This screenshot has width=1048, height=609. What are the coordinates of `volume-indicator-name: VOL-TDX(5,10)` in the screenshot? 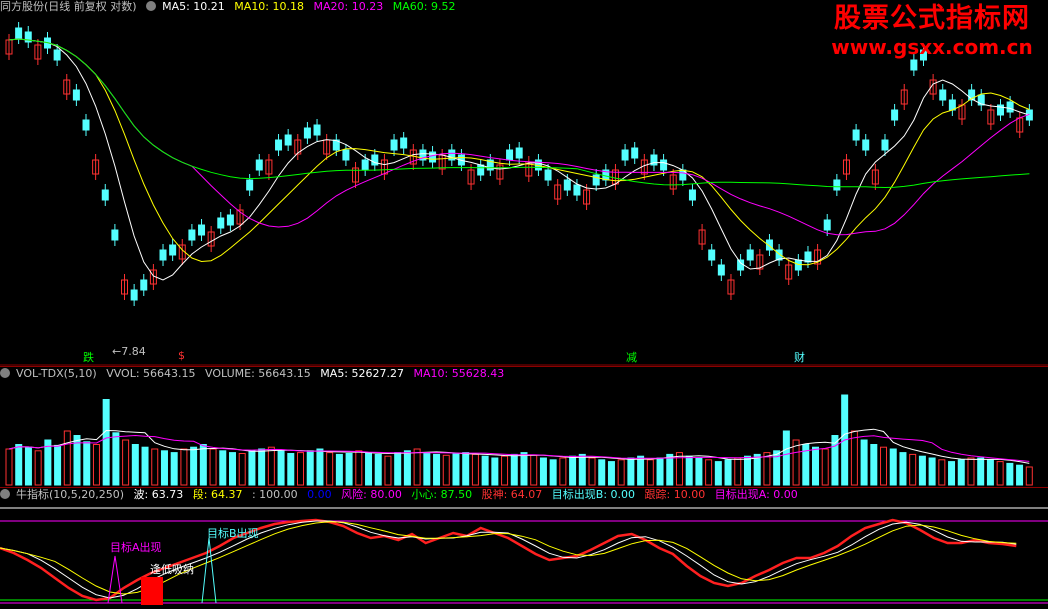 It's located at (56, 373).